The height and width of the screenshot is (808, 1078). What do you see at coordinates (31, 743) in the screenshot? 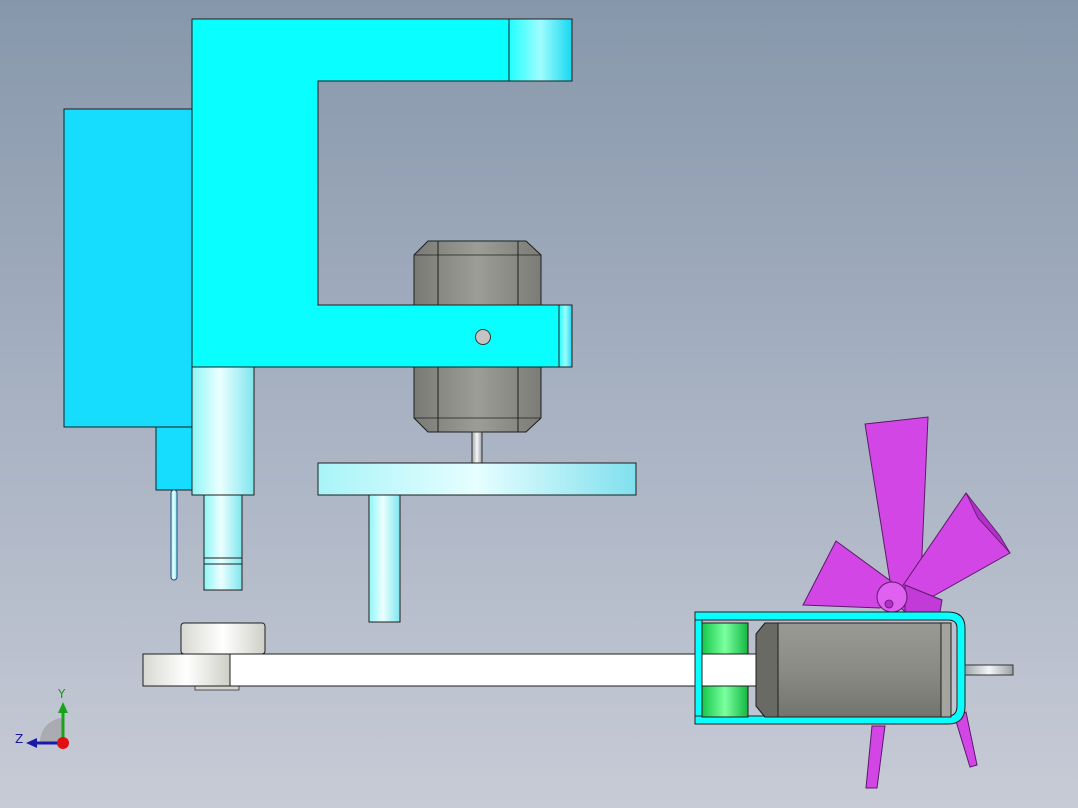
I see `z-axis-arrow` at bounding box center [31, 743].